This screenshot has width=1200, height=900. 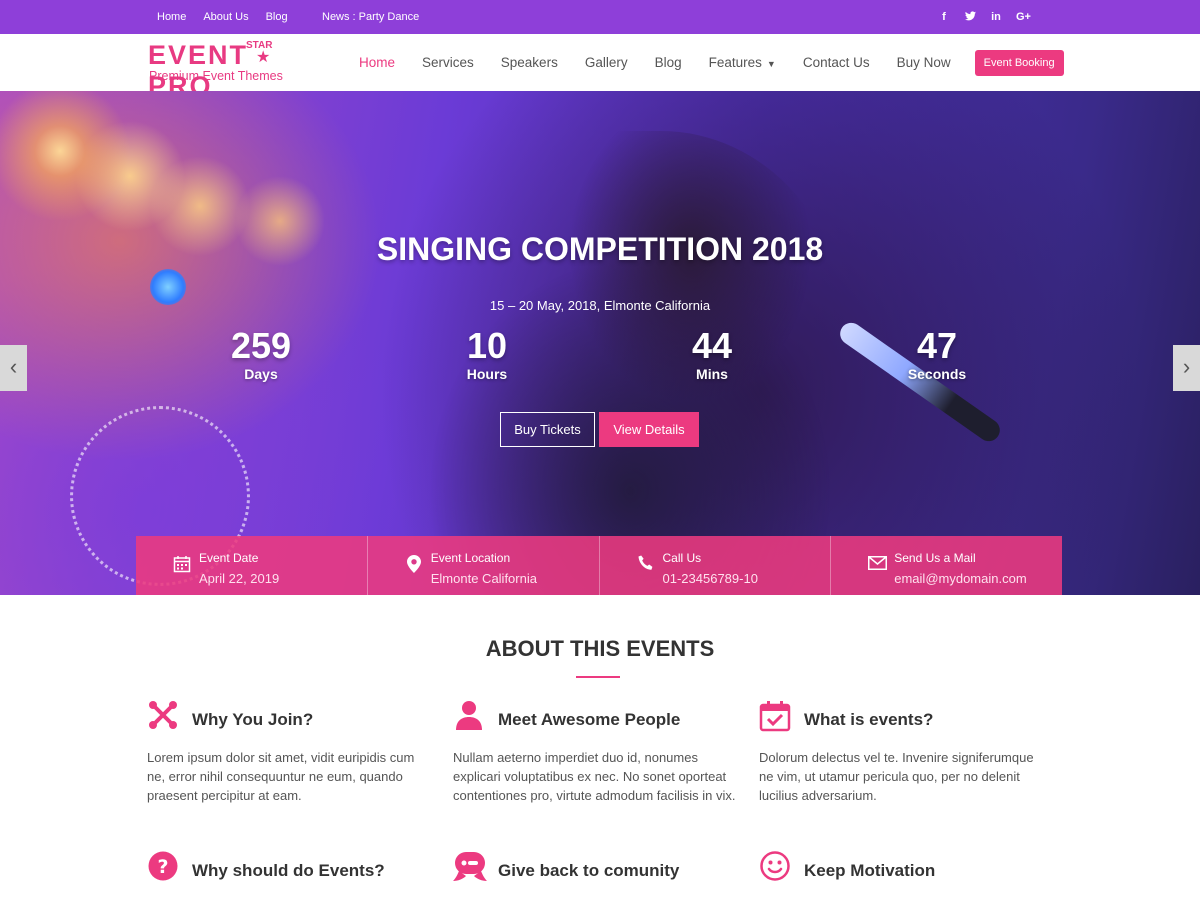 I want to click on countdown-label: Mins, so click(x=712, y=374).